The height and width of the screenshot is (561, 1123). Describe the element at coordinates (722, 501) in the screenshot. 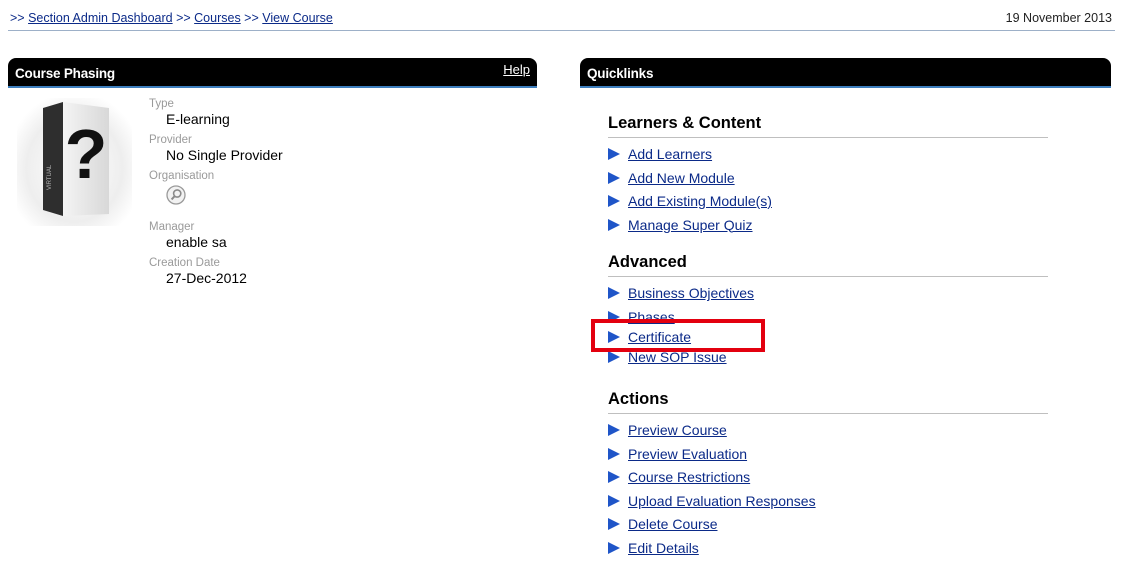

I see `upload-evaluation-responses-link: Upload Evaluation Responses` at that location.